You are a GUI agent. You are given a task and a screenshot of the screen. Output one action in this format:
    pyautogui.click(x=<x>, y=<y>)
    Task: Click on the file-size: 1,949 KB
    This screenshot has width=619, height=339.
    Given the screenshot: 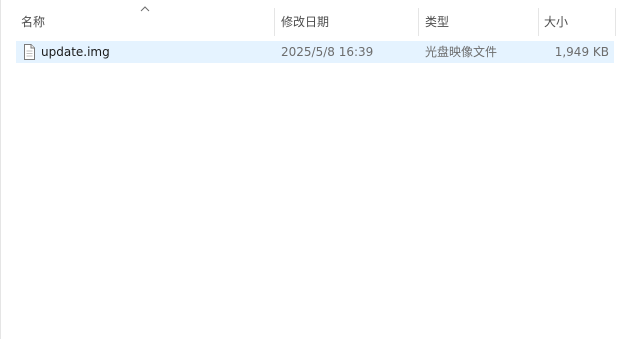 What is the action you would take?
    pyautogui.click(x=581, y=52)
    